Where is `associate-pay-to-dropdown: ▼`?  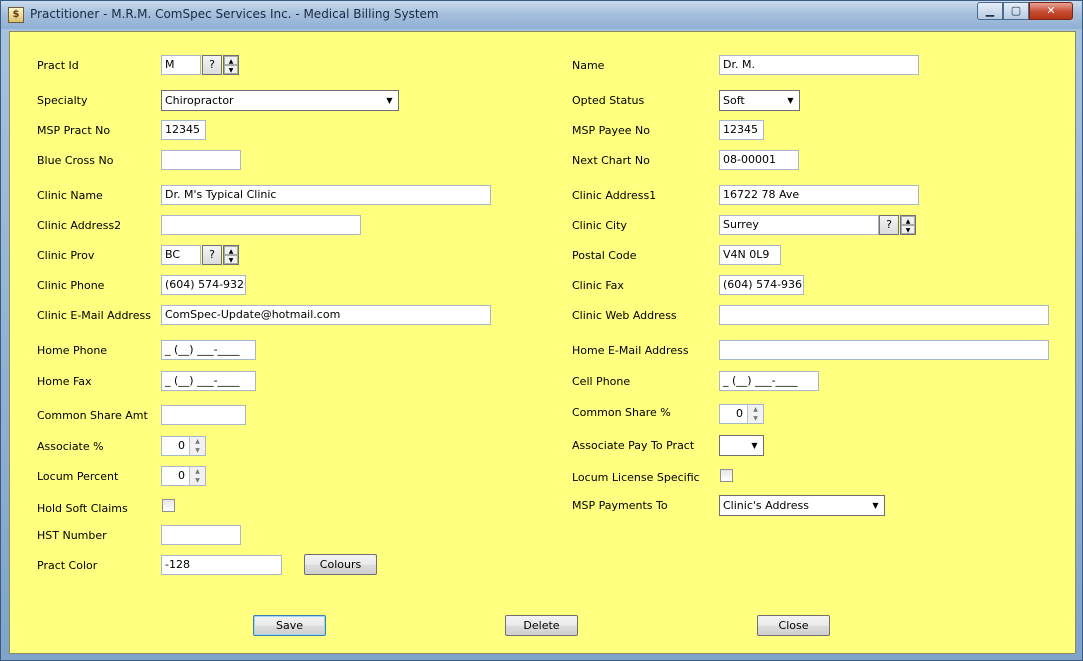
associate-pay-to-dropdown: ▼ is located at coordinates (741, 445).